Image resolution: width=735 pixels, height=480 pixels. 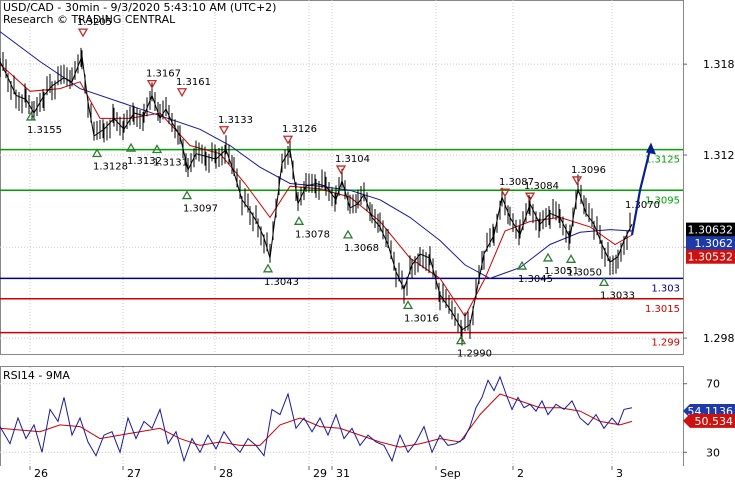 What do you see at coordinates (619, 473) in the screenshot?
I see `x-tick-label: 3` at bounding box center [619, 473].